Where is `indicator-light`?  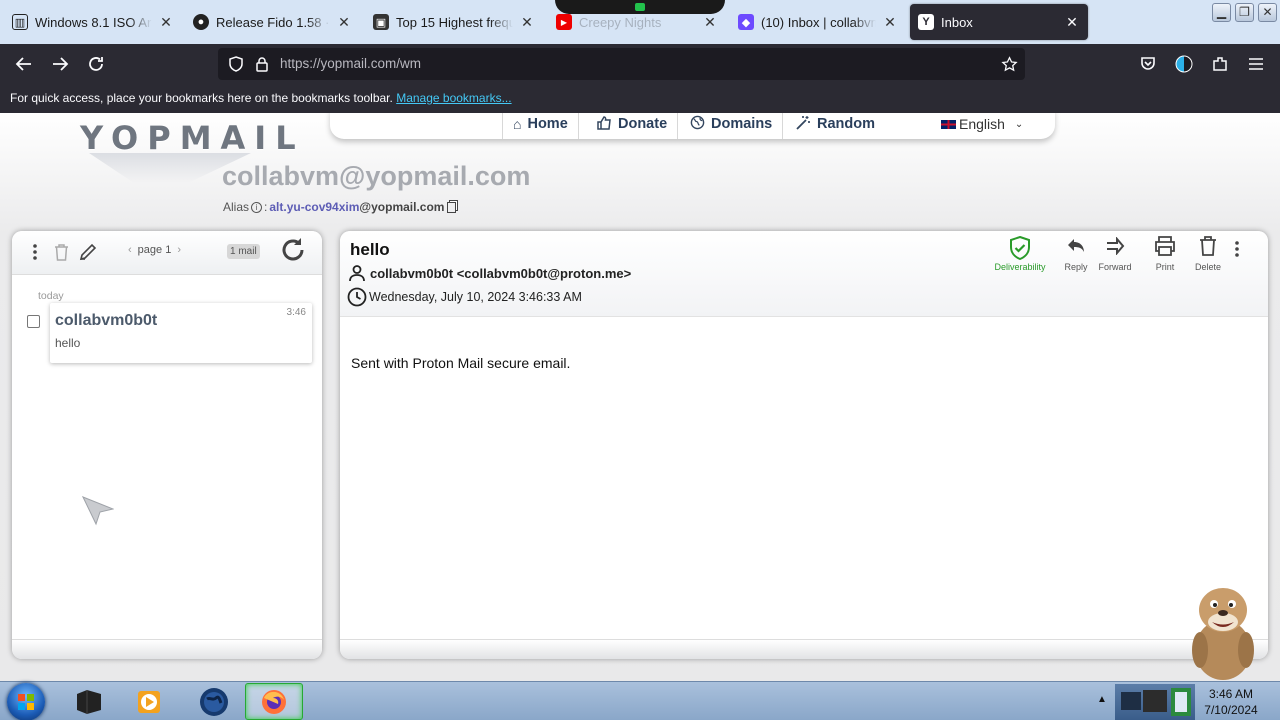 indicator-light is located at coordinates (640, 7).